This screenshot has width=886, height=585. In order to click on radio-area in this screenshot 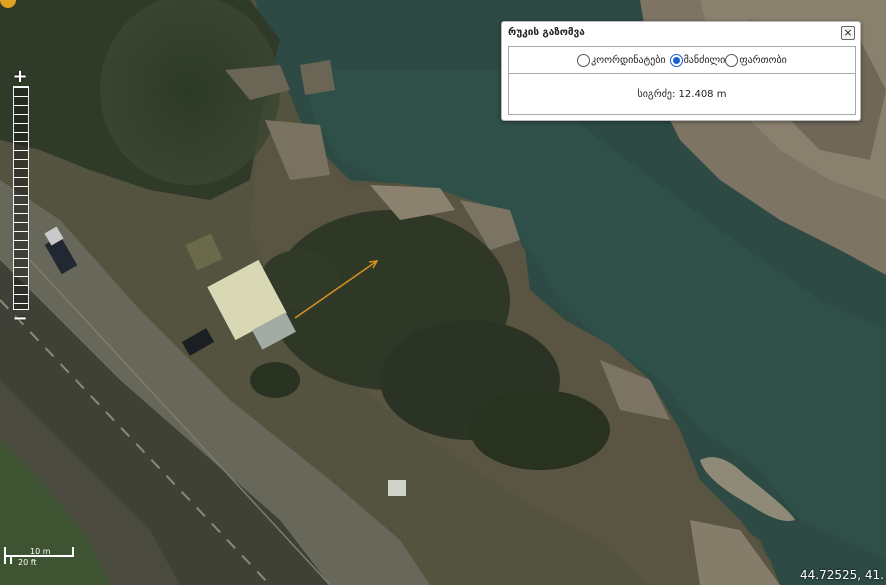, I will do `click(732, 60)`.